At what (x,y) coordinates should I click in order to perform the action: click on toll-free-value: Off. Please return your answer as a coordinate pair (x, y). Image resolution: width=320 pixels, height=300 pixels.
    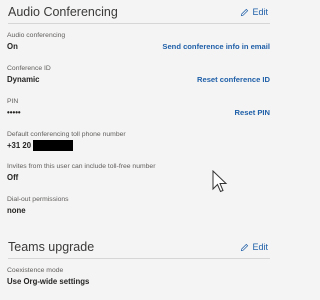
    Looking at the image, I should click on (13, 177).